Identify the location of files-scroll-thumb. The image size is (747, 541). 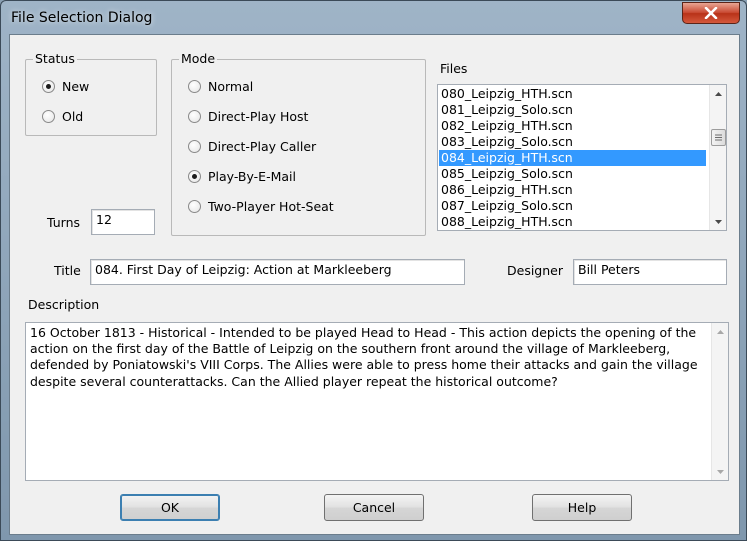
(718, 137).